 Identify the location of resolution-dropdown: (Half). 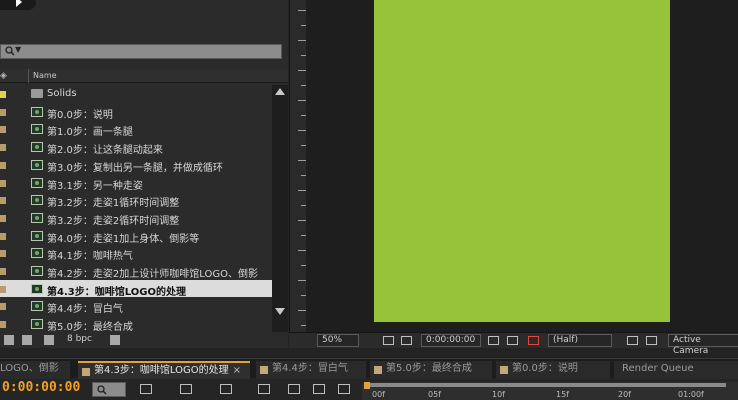
(580, 340).